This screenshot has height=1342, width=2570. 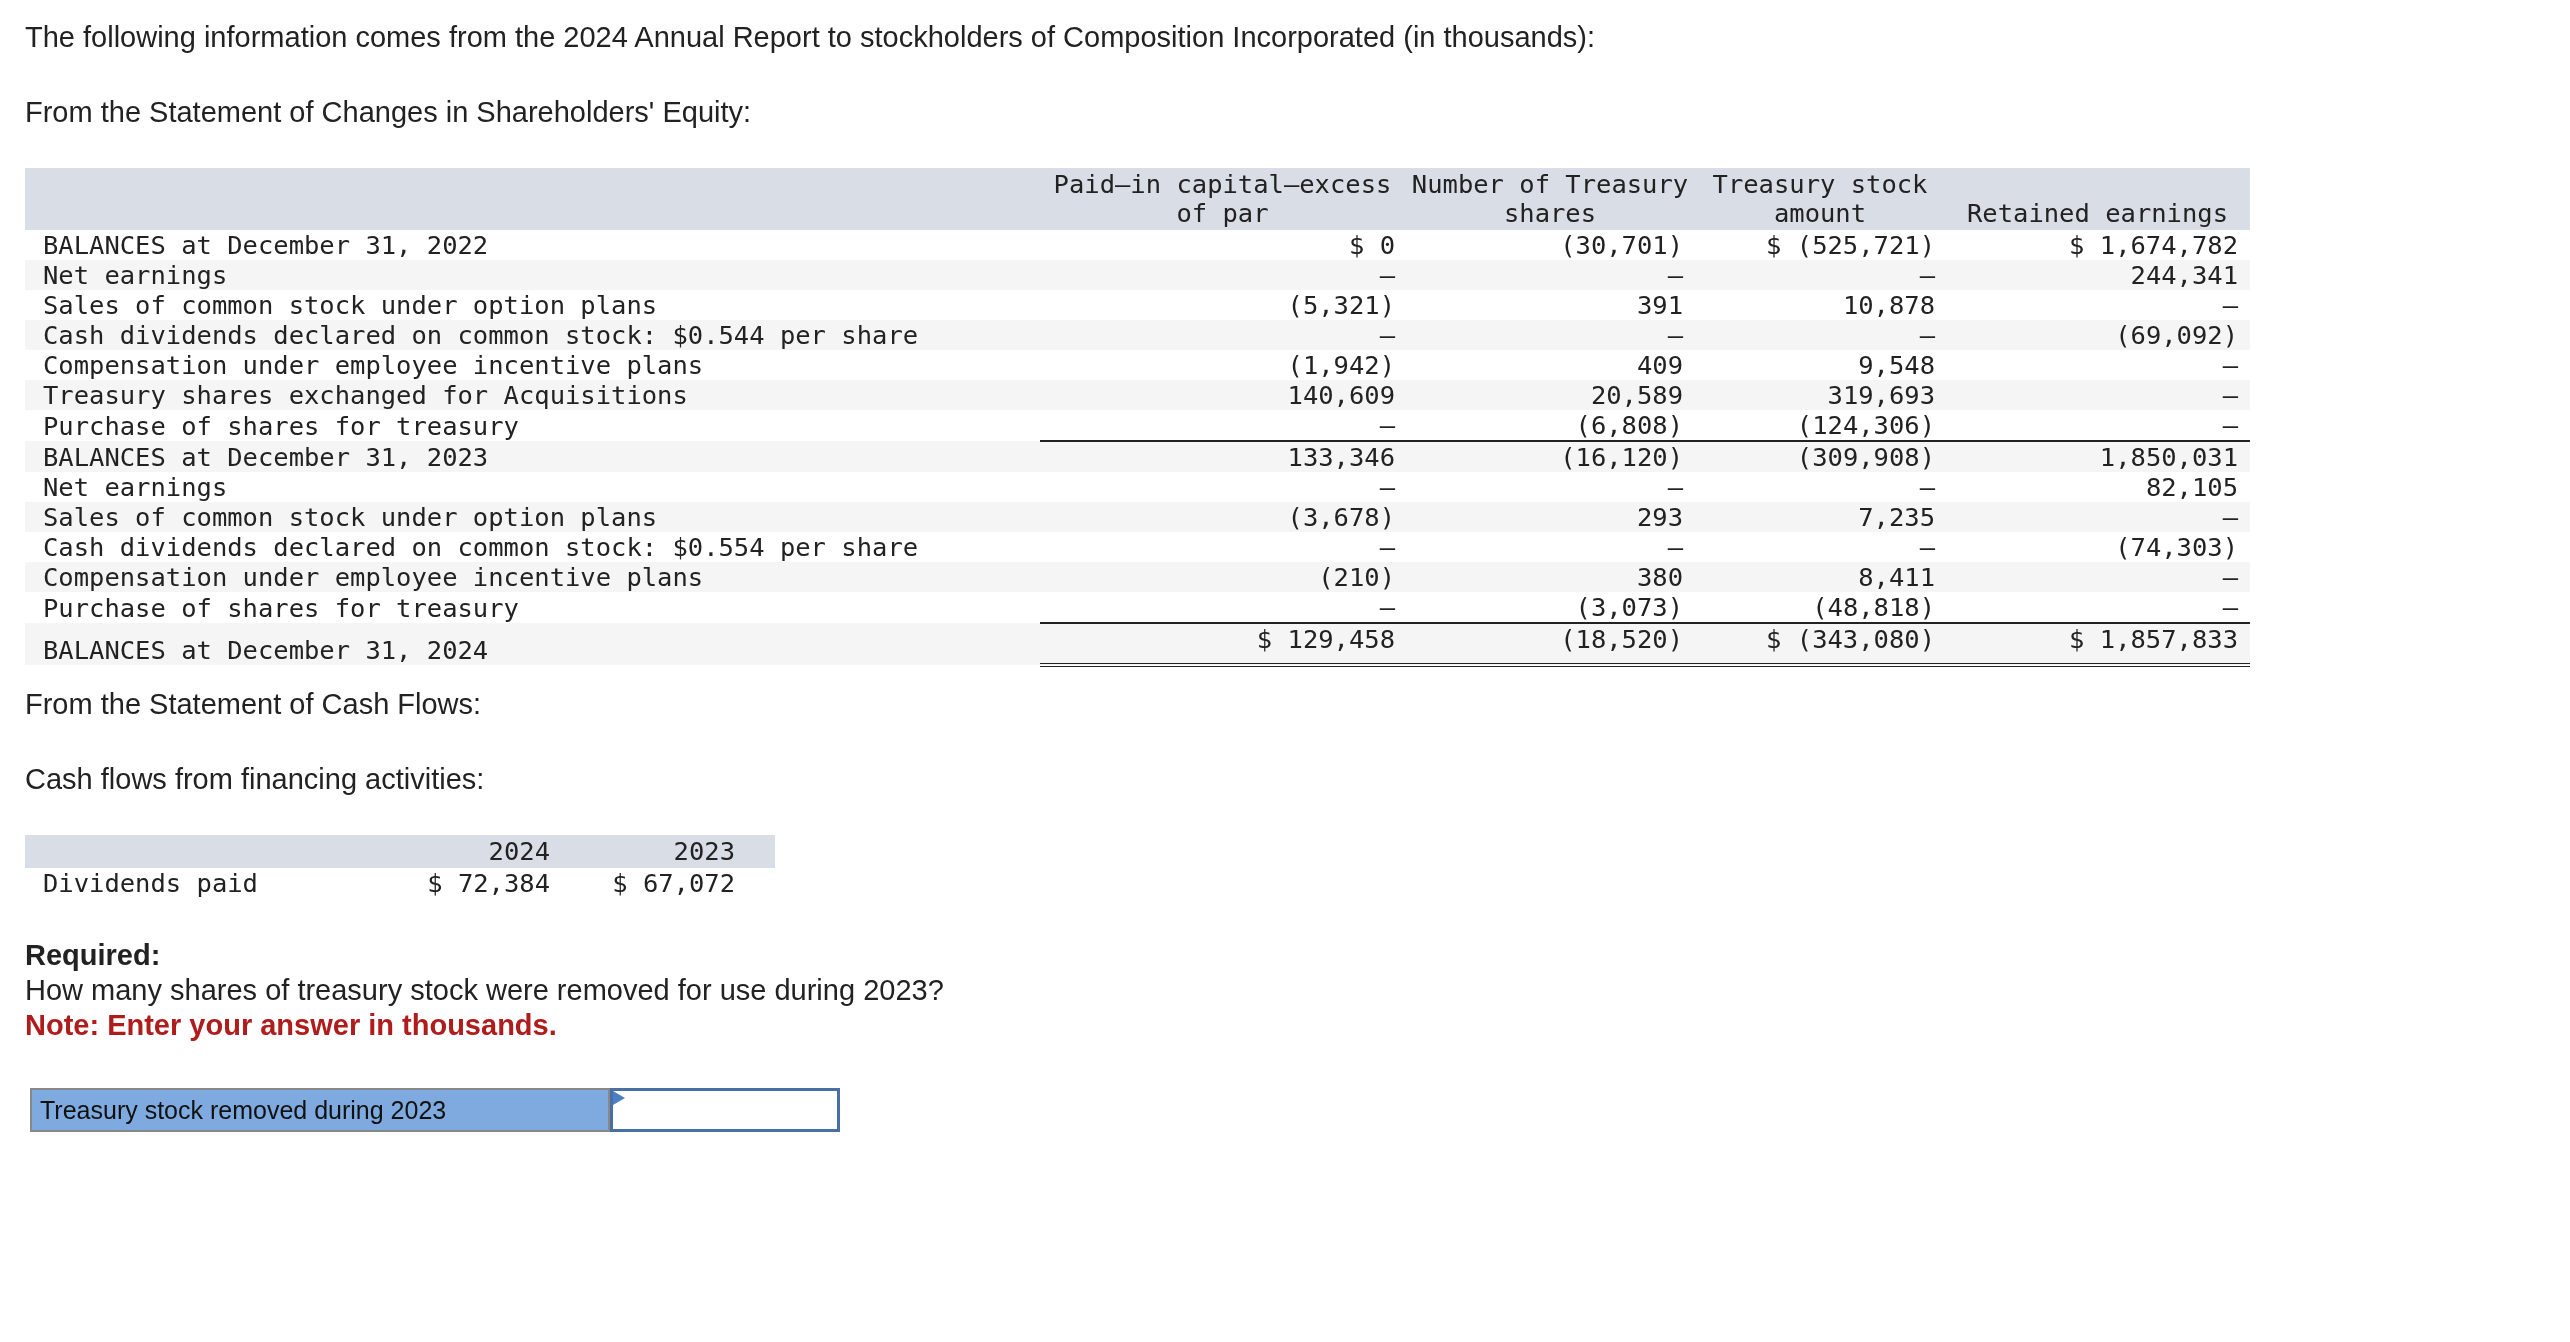 What do you see at coordinates (1820, 365) in the screenshot?
I see `table-cell: 9,548` at bounding box center [1820, 365].